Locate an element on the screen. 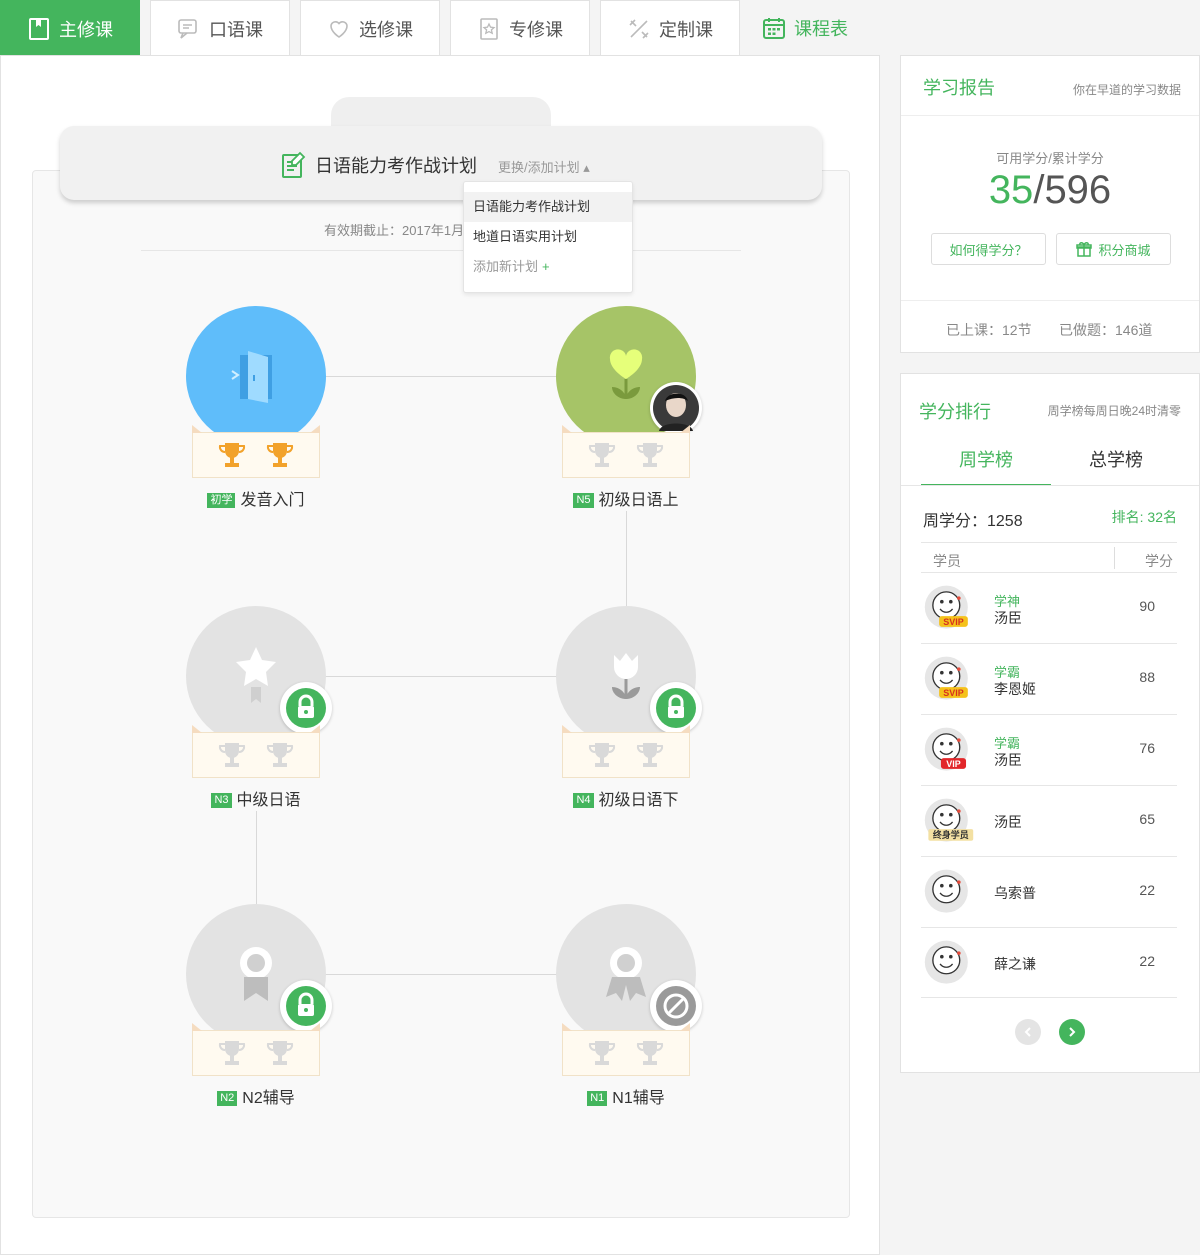 The image size is (1200, 1255). my-weekly-credits: 周学分：1258 is located at coordinates (973, 521).